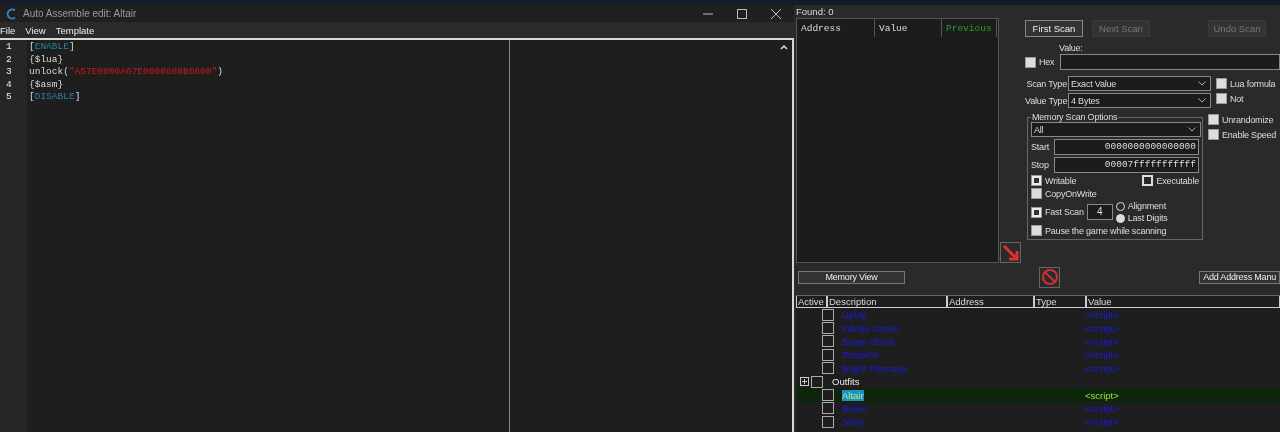  Describe the element at coordinates (1054, 28) in the screenshot. I see `scan-button: First Scan` at that location.